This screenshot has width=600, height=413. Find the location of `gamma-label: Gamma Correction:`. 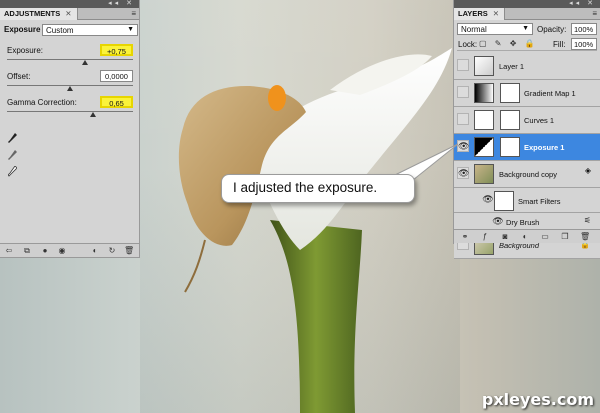

gamma-label: Gamma Correction: is located at coordinates (42, 102).